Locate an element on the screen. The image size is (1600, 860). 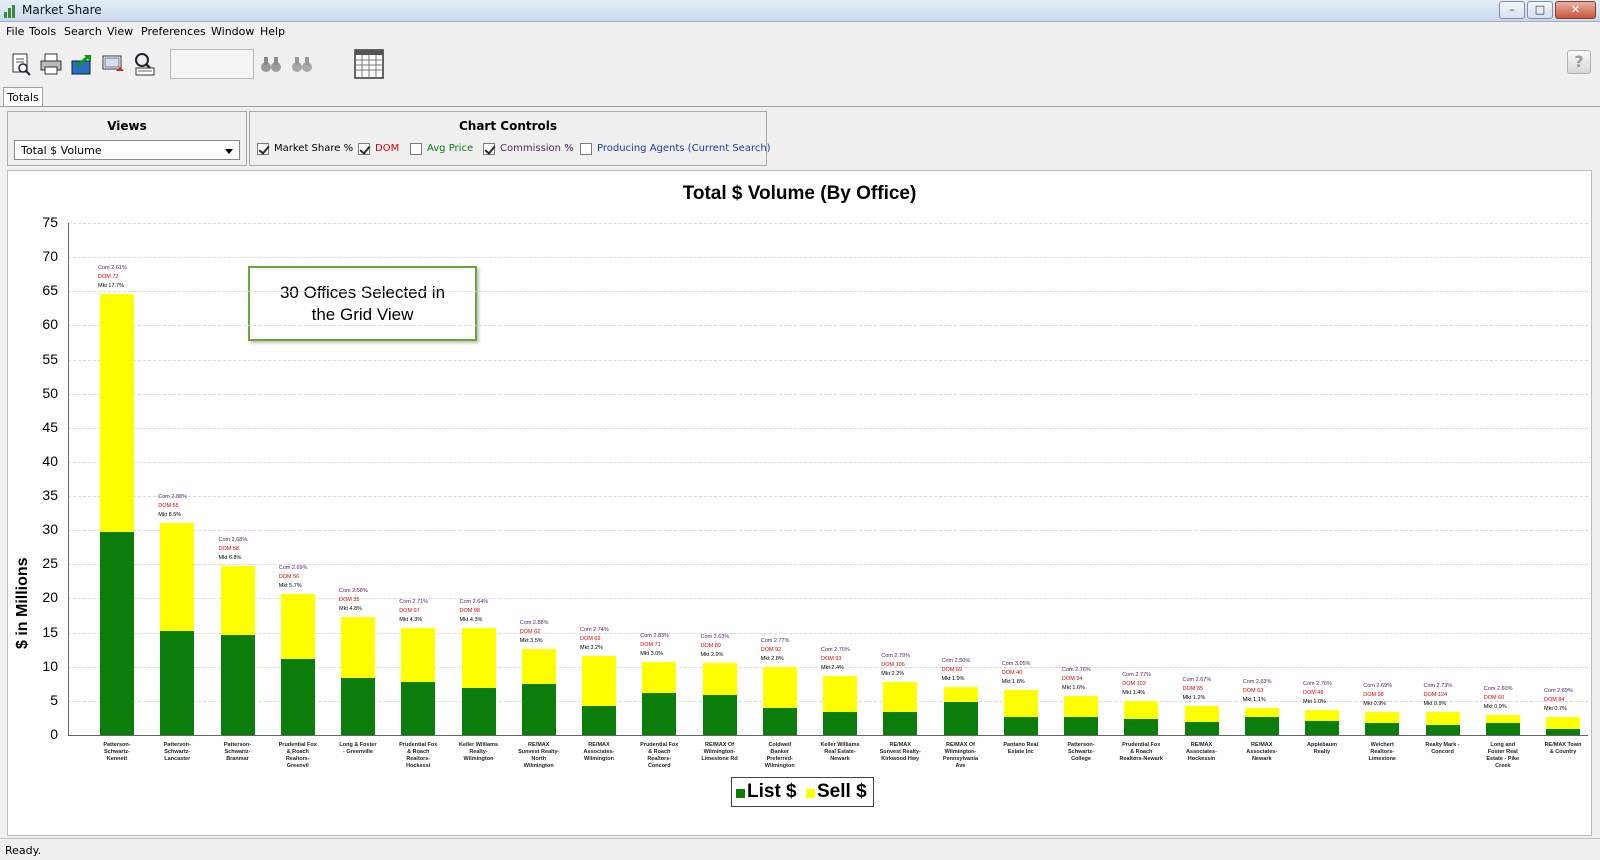
tab-strip-border is located at coordinates (800, 106).